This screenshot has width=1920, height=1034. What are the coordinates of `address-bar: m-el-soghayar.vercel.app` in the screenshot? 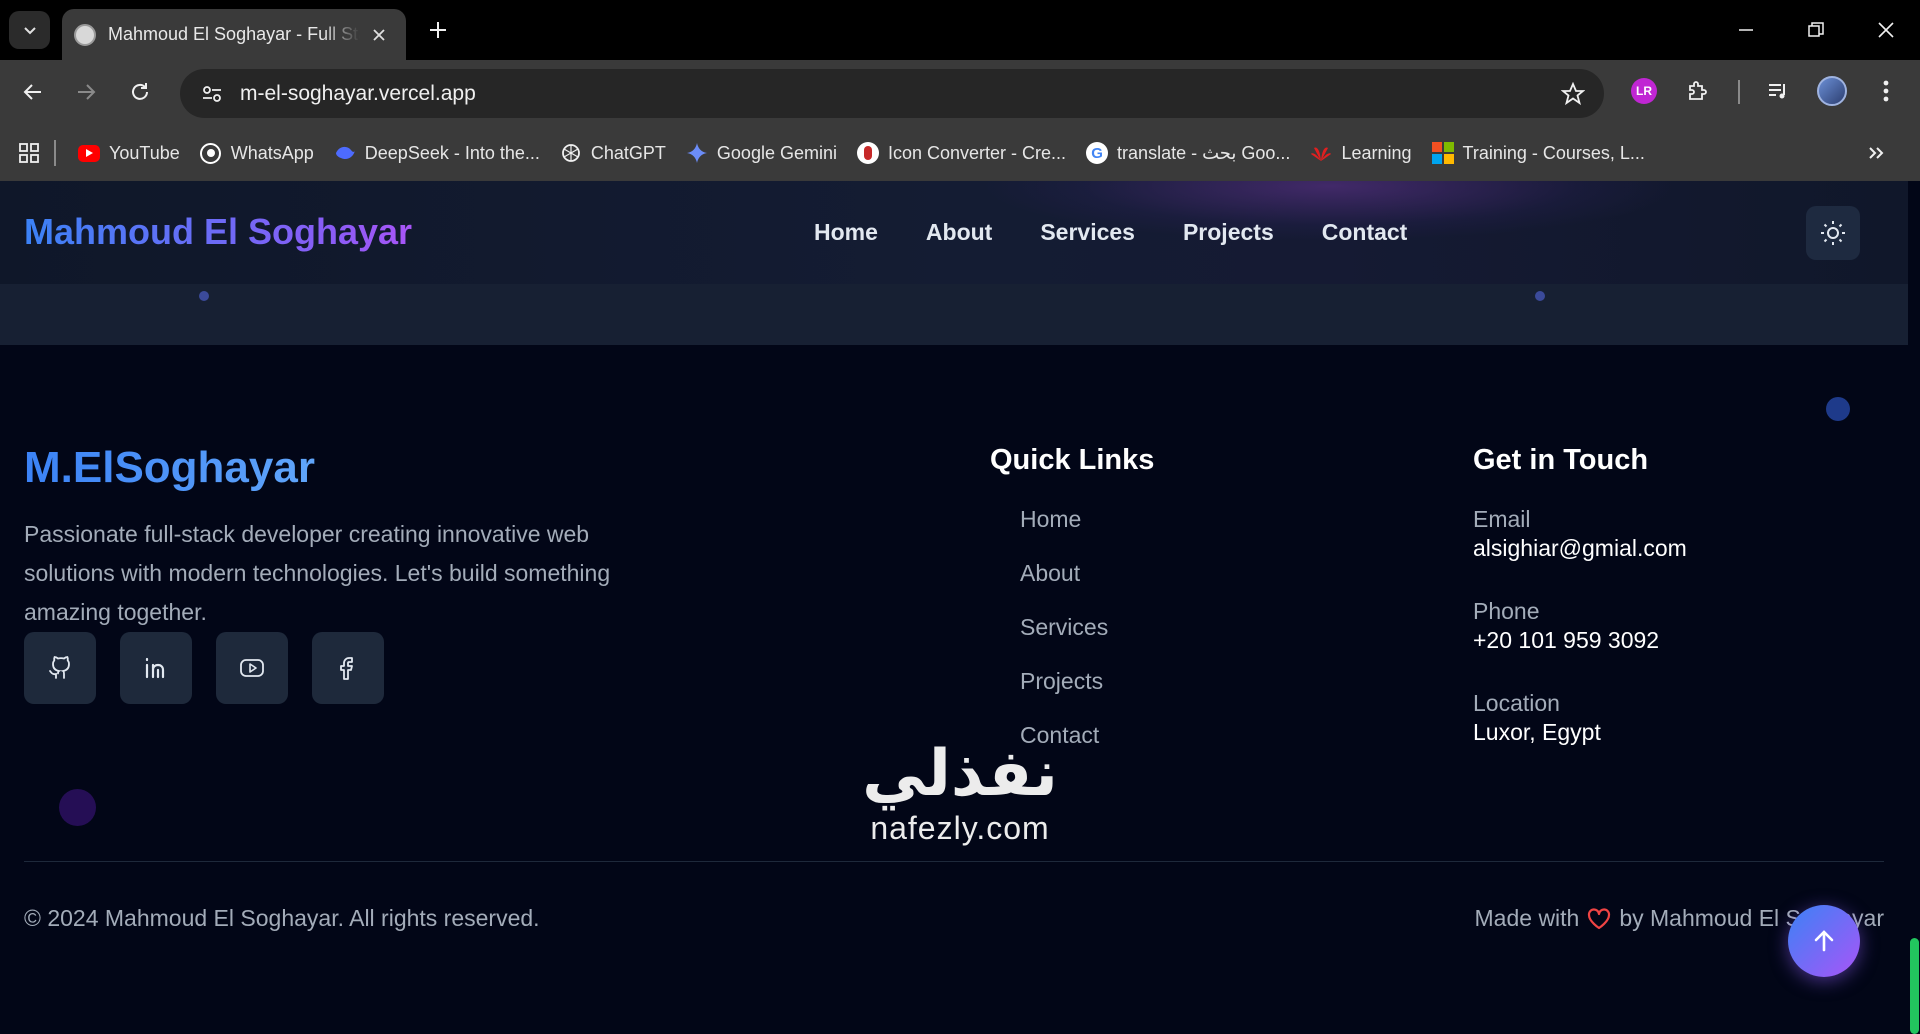 It's located at (892, 93).